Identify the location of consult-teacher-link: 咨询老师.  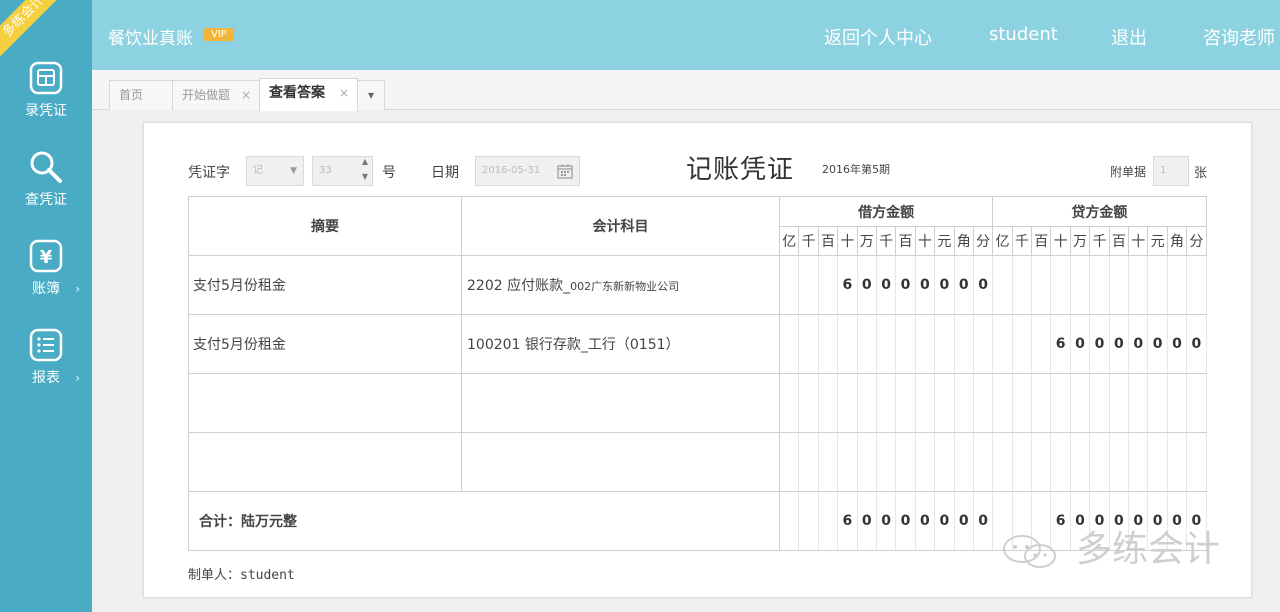
(1239, 37).